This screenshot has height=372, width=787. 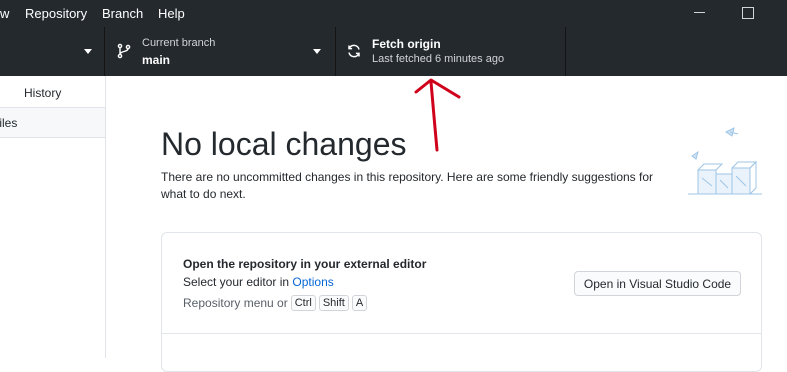 I want to click on options-link: Options, so click(x=312, y=282).